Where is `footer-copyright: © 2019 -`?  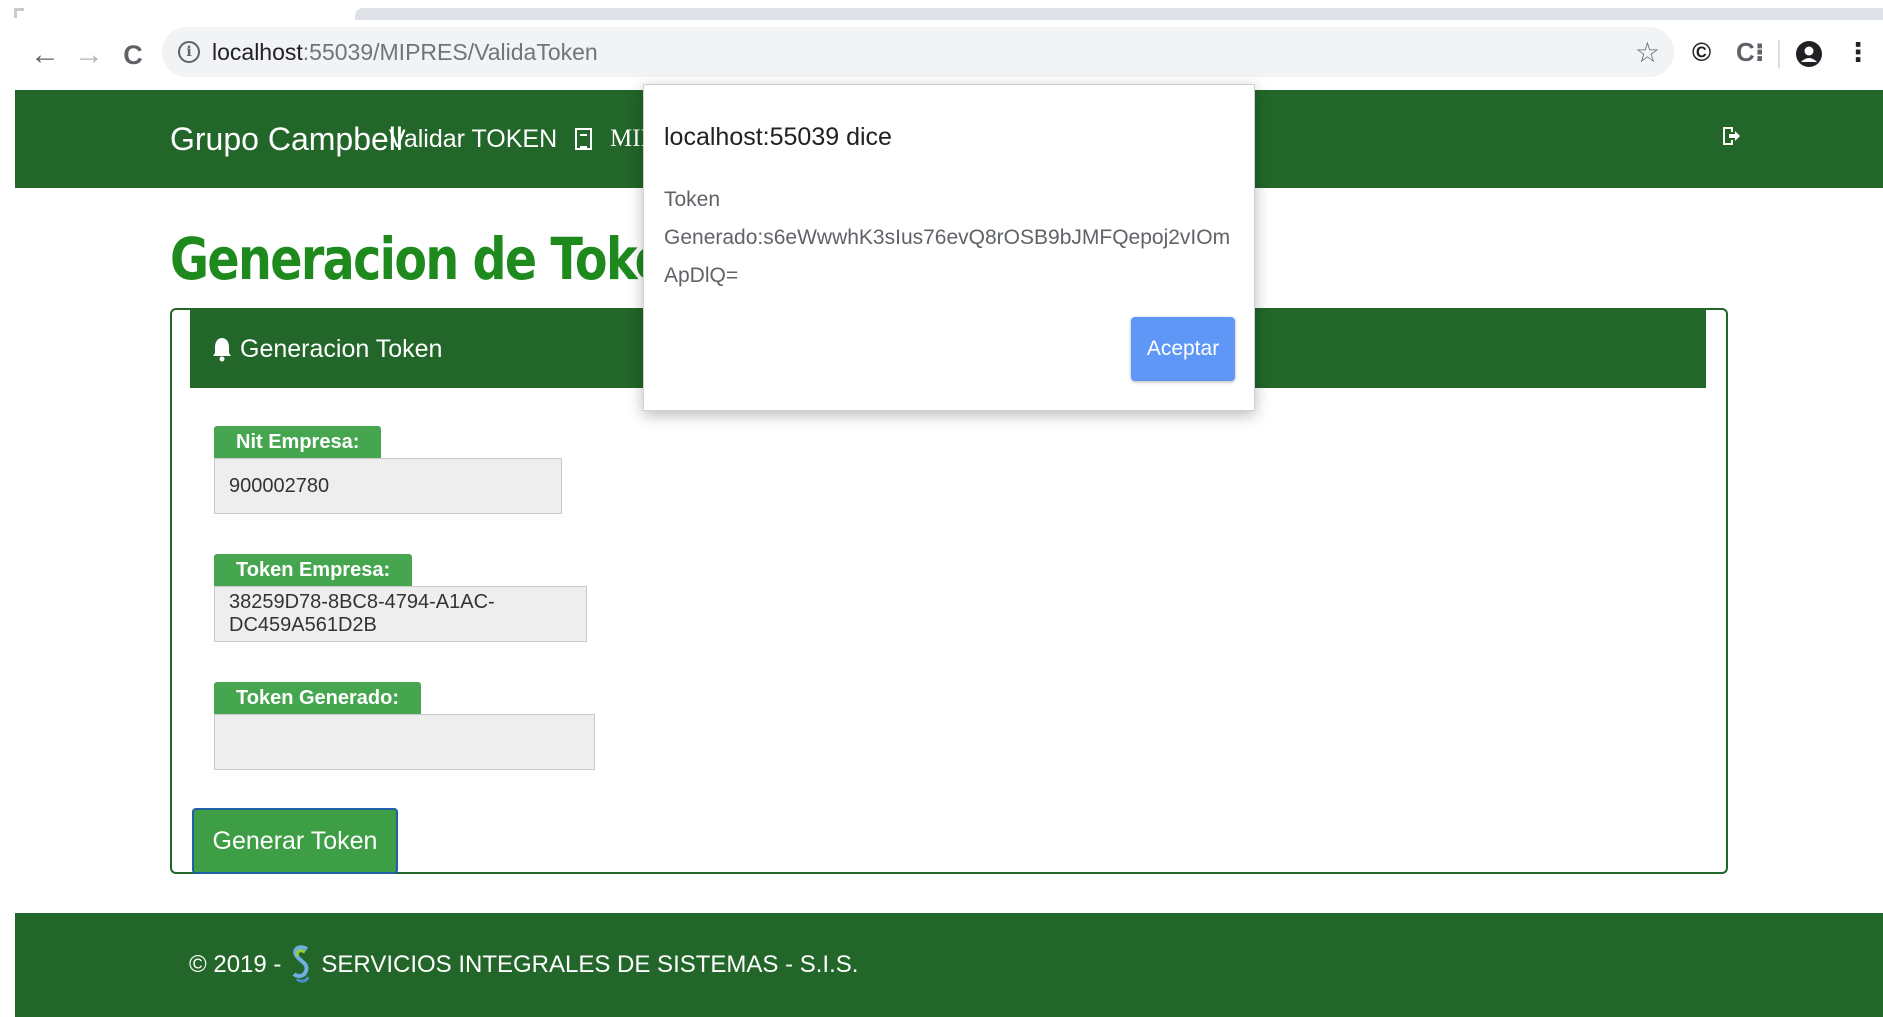 footer-copyright: © 2019 - is located at coordinates (235, 964).